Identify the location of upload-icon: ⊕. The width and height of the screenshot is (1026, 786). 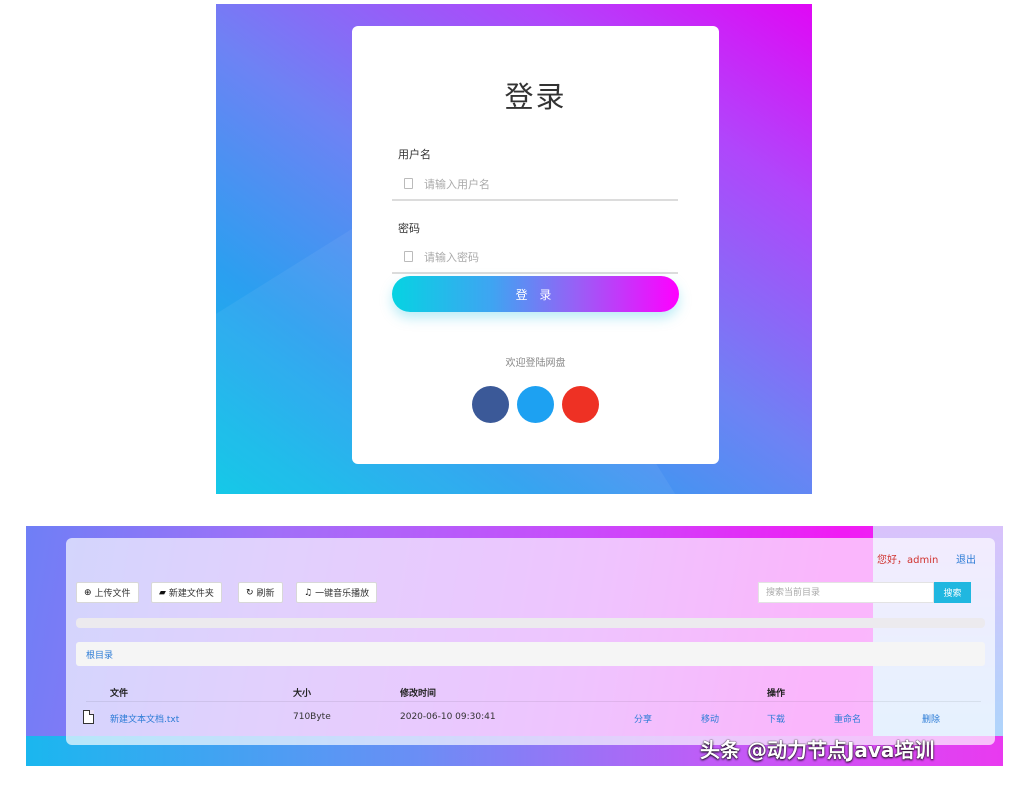
(88, 592).